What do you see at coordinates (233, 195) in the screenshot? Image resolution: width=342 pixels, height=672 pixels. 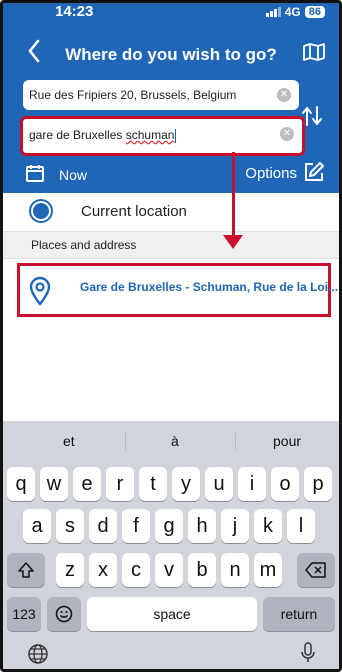 I see `annotation-arrow-line` at bounding box center [233, 195].